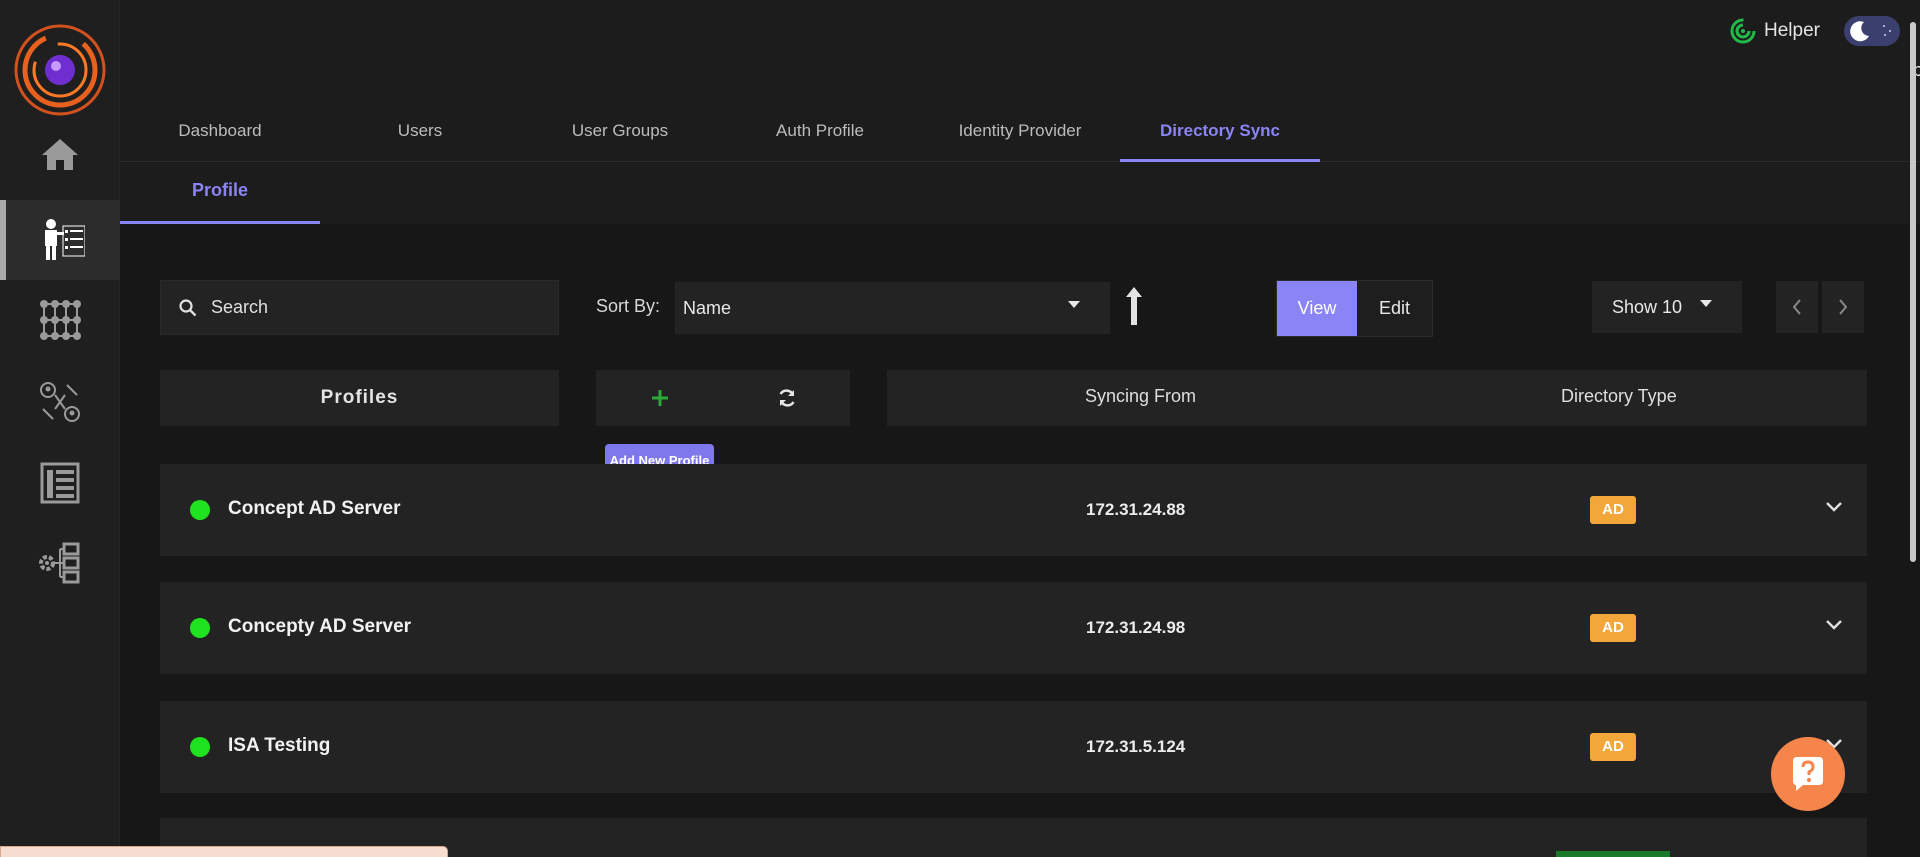  Describe the element at coordinates (1013, 747) in the screenshot. I see `table-row: ISA Testing 172.31.5.124 AD` at that location.